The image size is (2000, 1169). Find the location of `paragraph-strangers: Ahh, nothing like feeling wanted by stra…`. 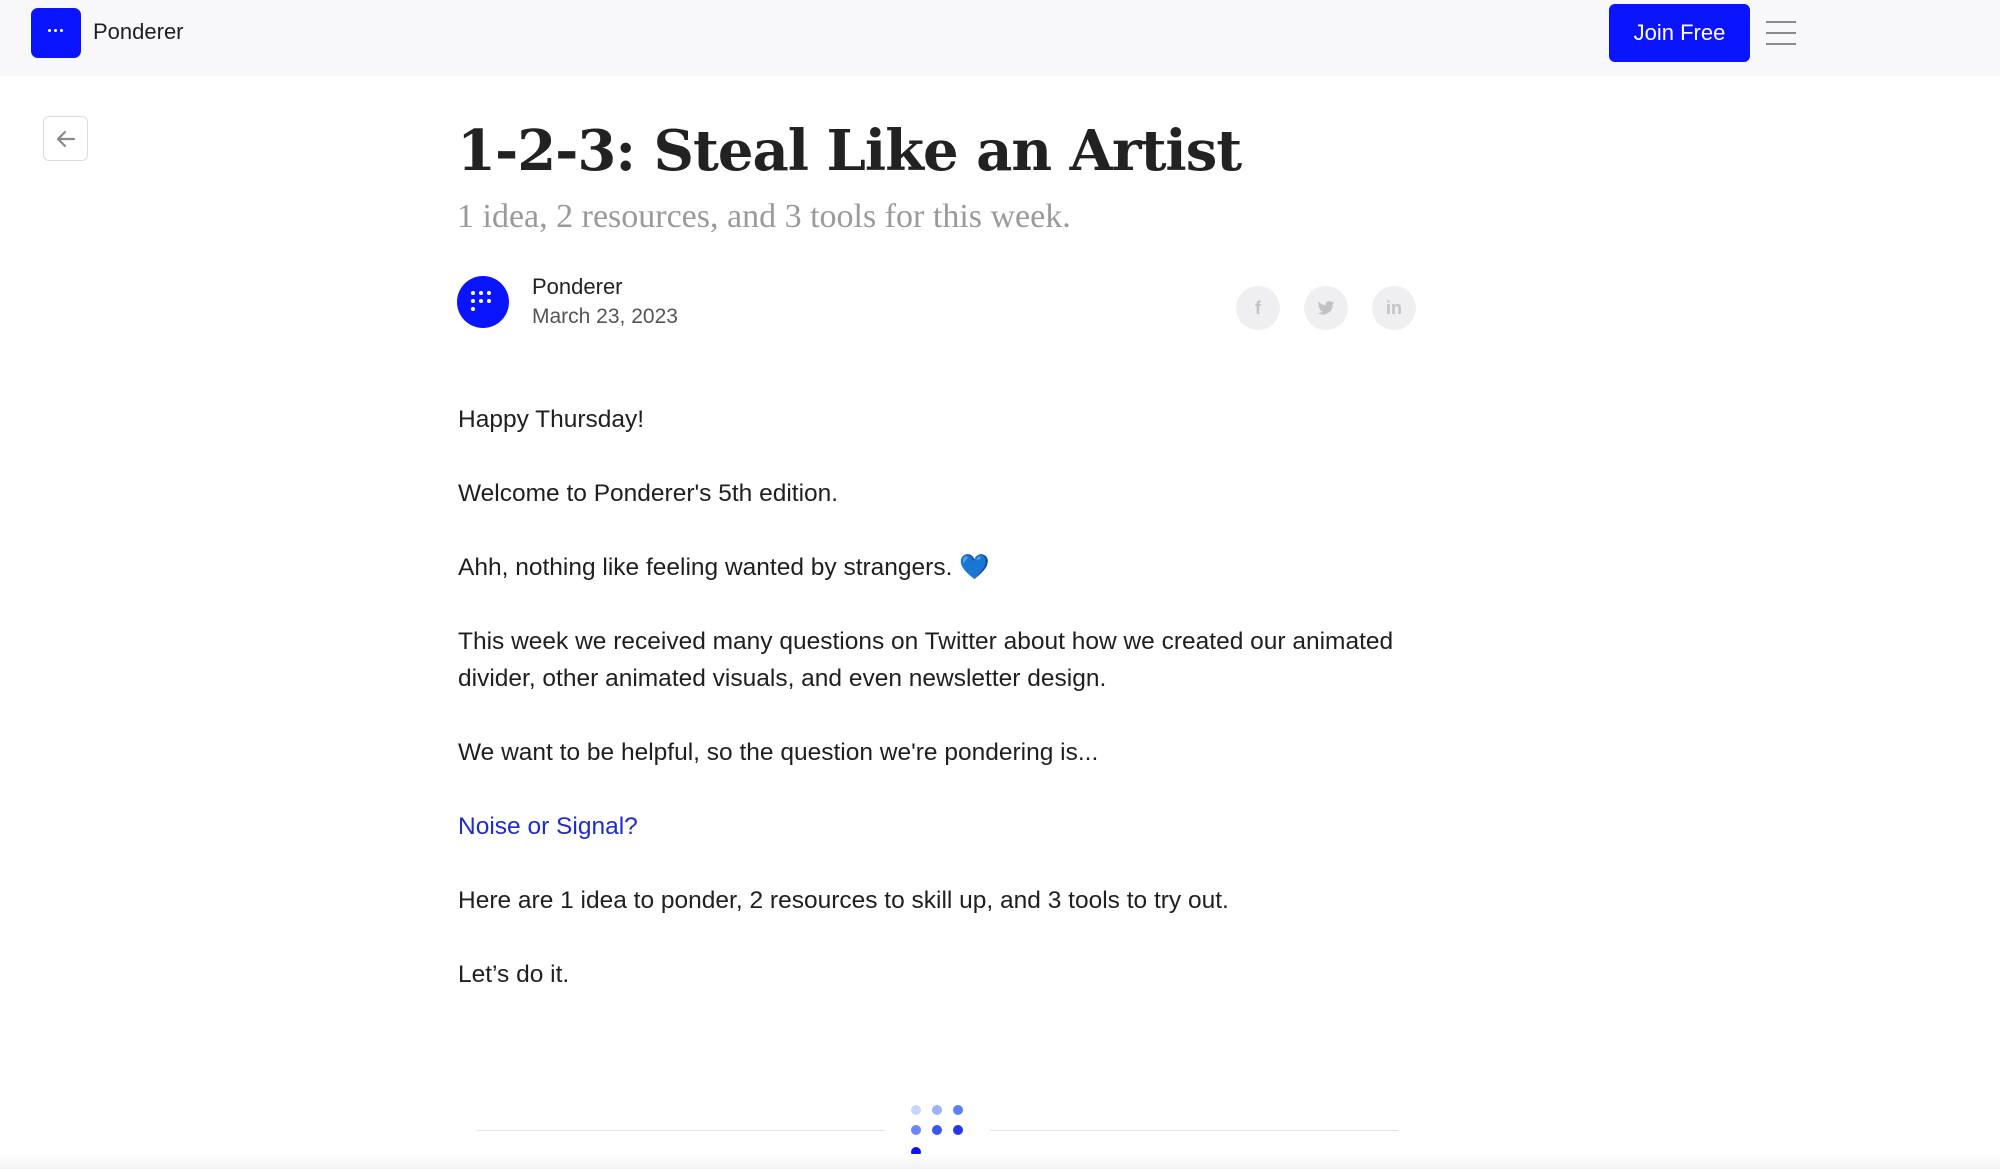

paragraph-strangers: Ahh, nothing like feeling wanted by stra… is located at coordinates (724, 567).